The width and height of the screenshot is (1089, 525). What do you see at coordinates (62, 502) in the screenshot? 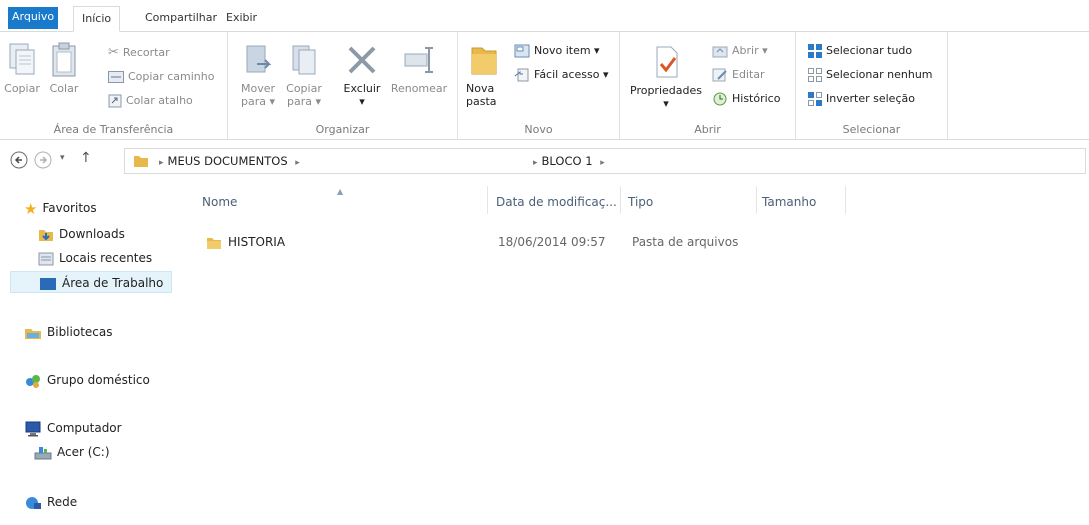
I see `nav-network-label: Rede` at bounding box center [62, 502].